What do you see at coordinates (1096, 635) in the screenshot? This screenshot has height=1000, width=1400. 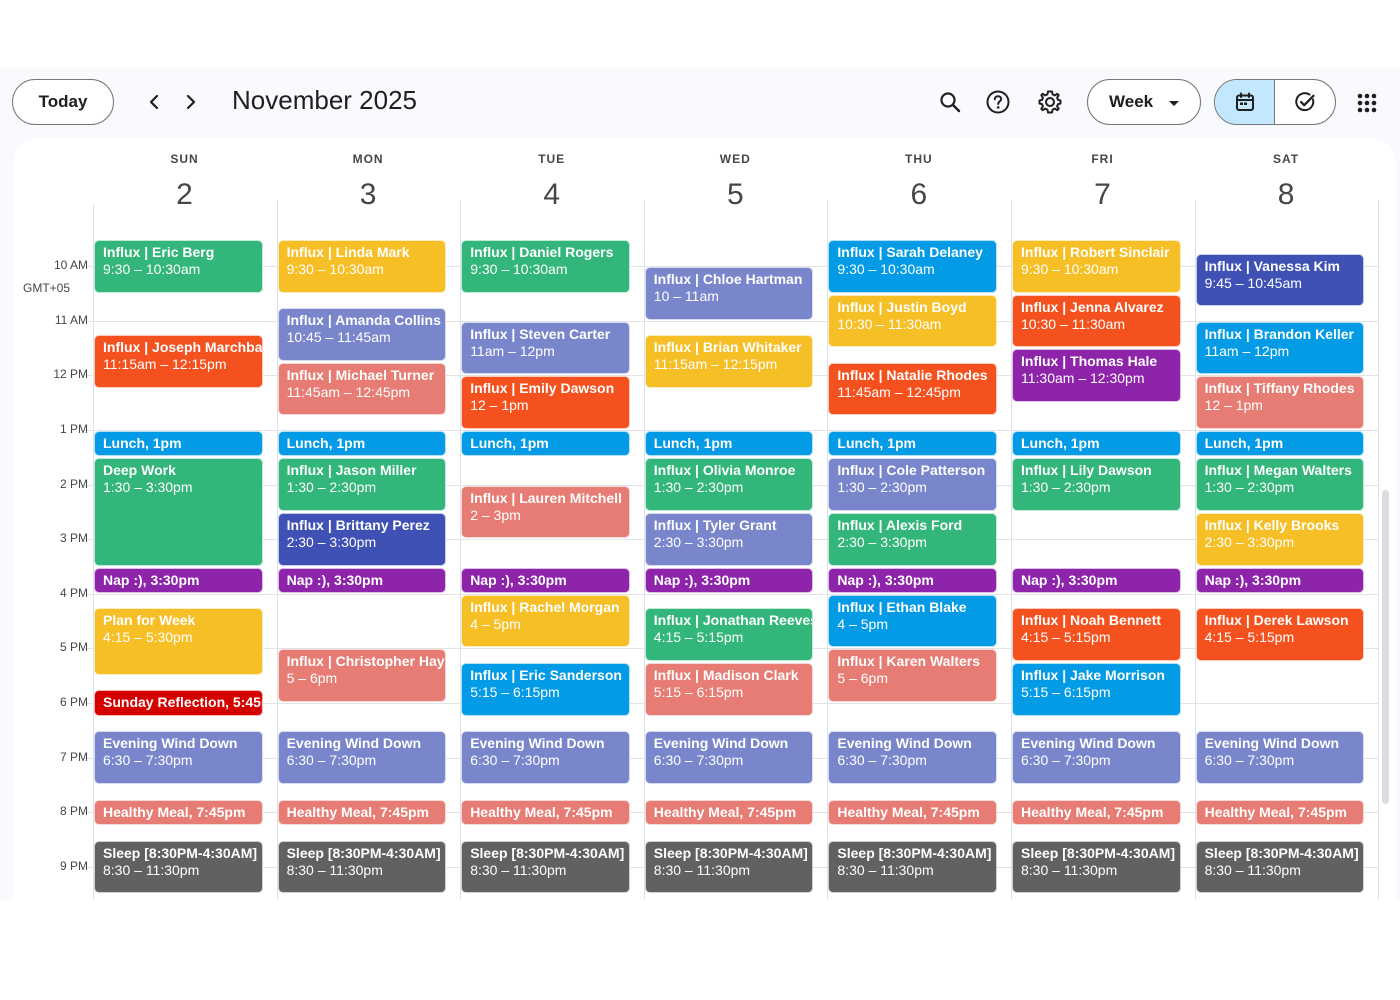 I see `calendar-event: Influx | Noah Bennett 4:15 – 5:15pm` at bounding box center [1096, 635].